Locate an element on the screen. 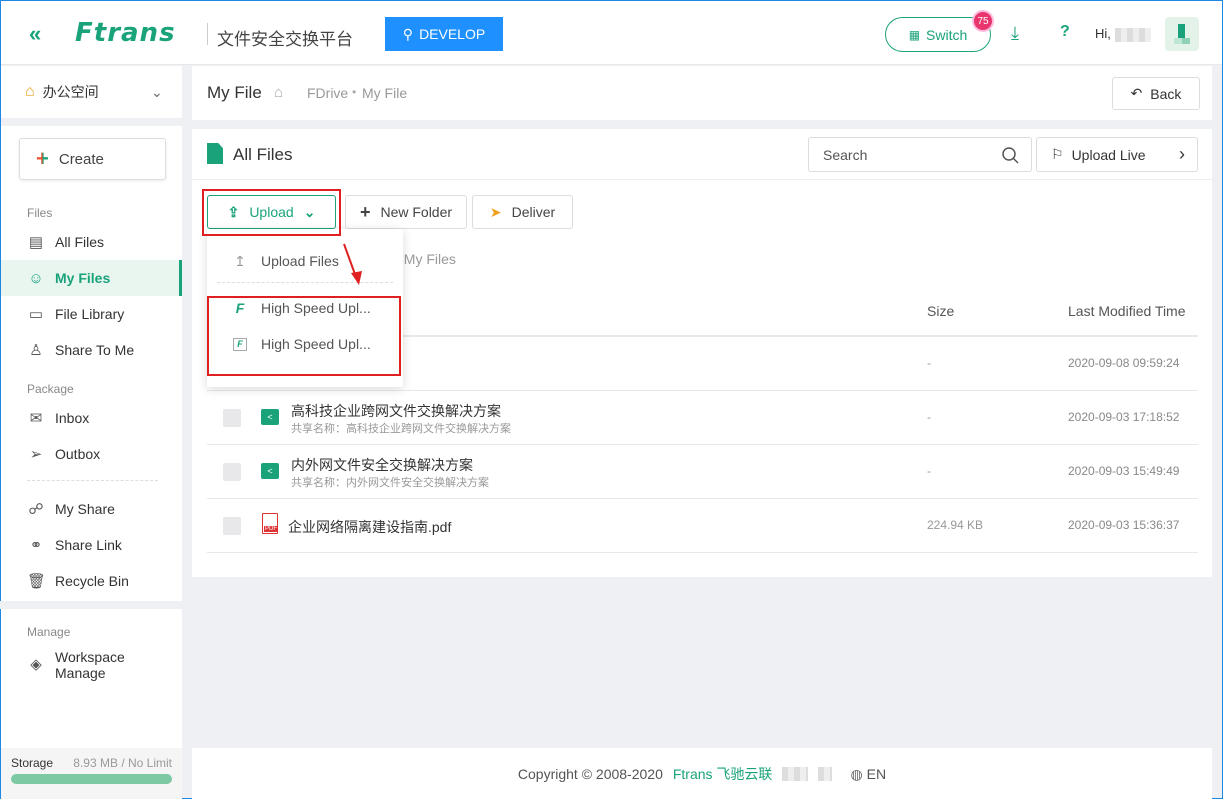 This screenshot has height=799, width=1223. upload-live-button: ⚐ Upload Live › is located at coordinates (1117, 154).